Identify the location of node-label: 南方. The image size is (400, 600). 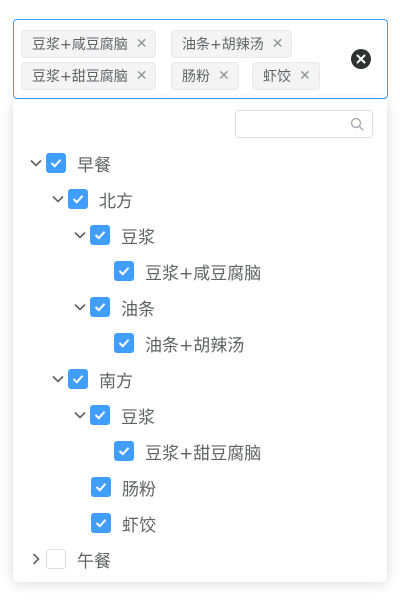
(116, 381).